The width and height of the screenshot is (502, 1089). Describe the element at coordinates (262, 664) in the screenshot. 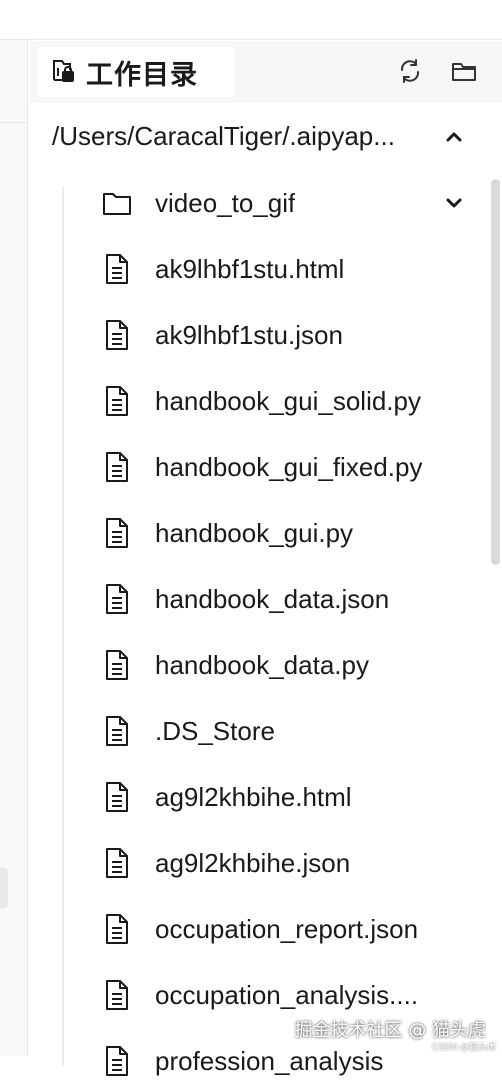

I see `tree-item-label: handbook_data.py` at that location.